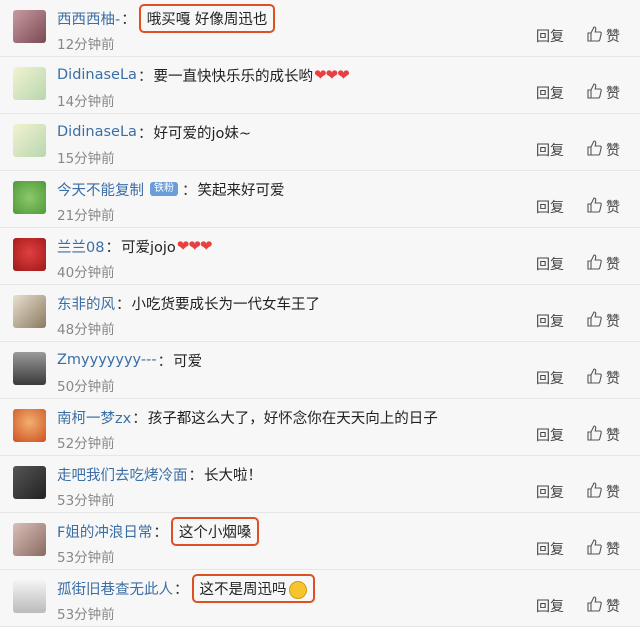 The width and height of the screenshot is (640, 627). I want to click on comment-time: 40分钟前, so click(86, 273).